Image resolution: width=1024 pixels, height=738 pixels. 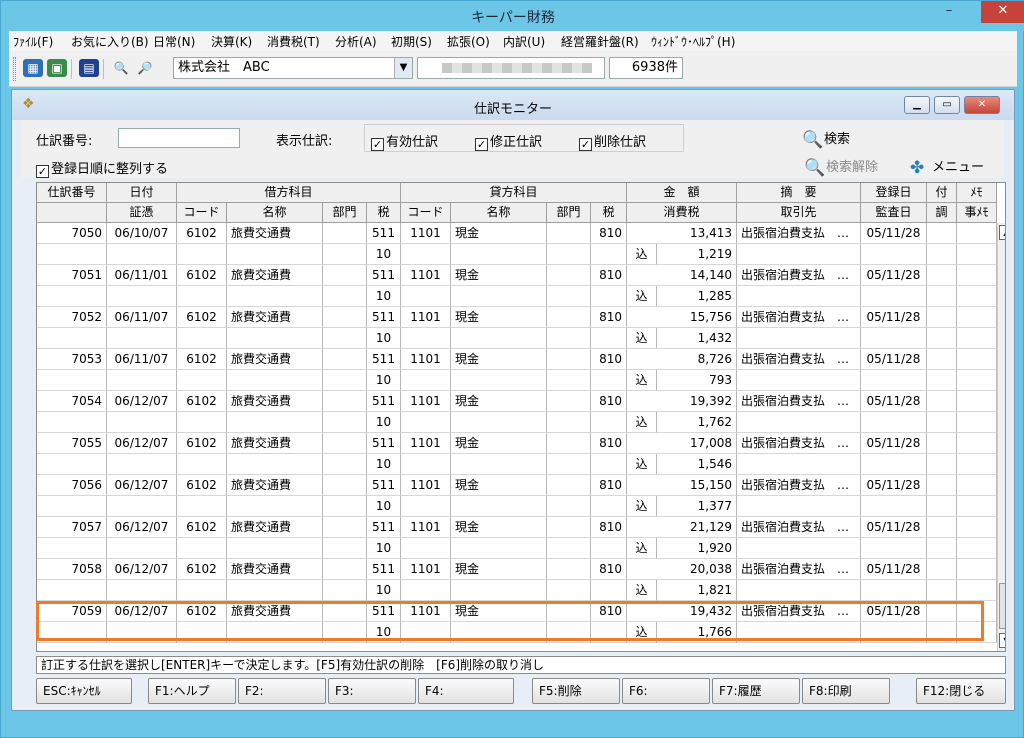 What do you see at coordinates (609, 359) in the screenshot?
I see `cell-ctax: 810` at bounding box center [609, 359].